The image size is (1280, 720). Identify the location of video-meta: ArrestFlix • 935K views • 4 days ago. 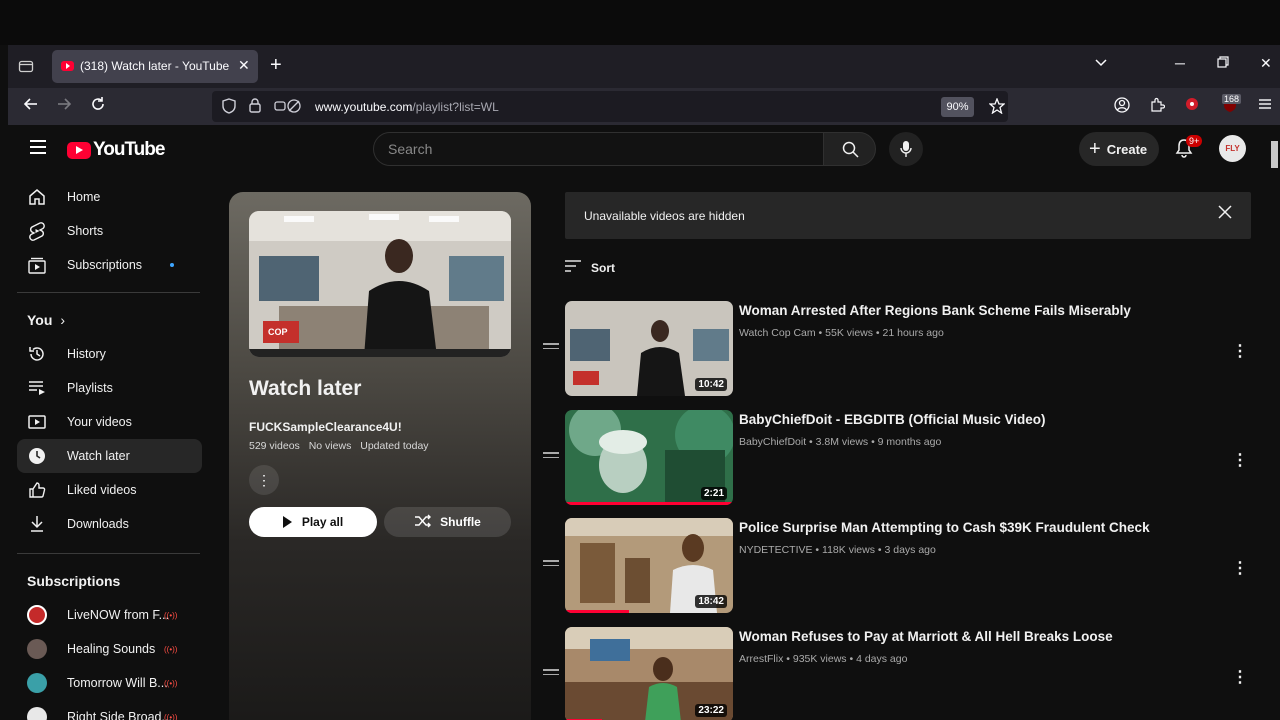
(823, 659).